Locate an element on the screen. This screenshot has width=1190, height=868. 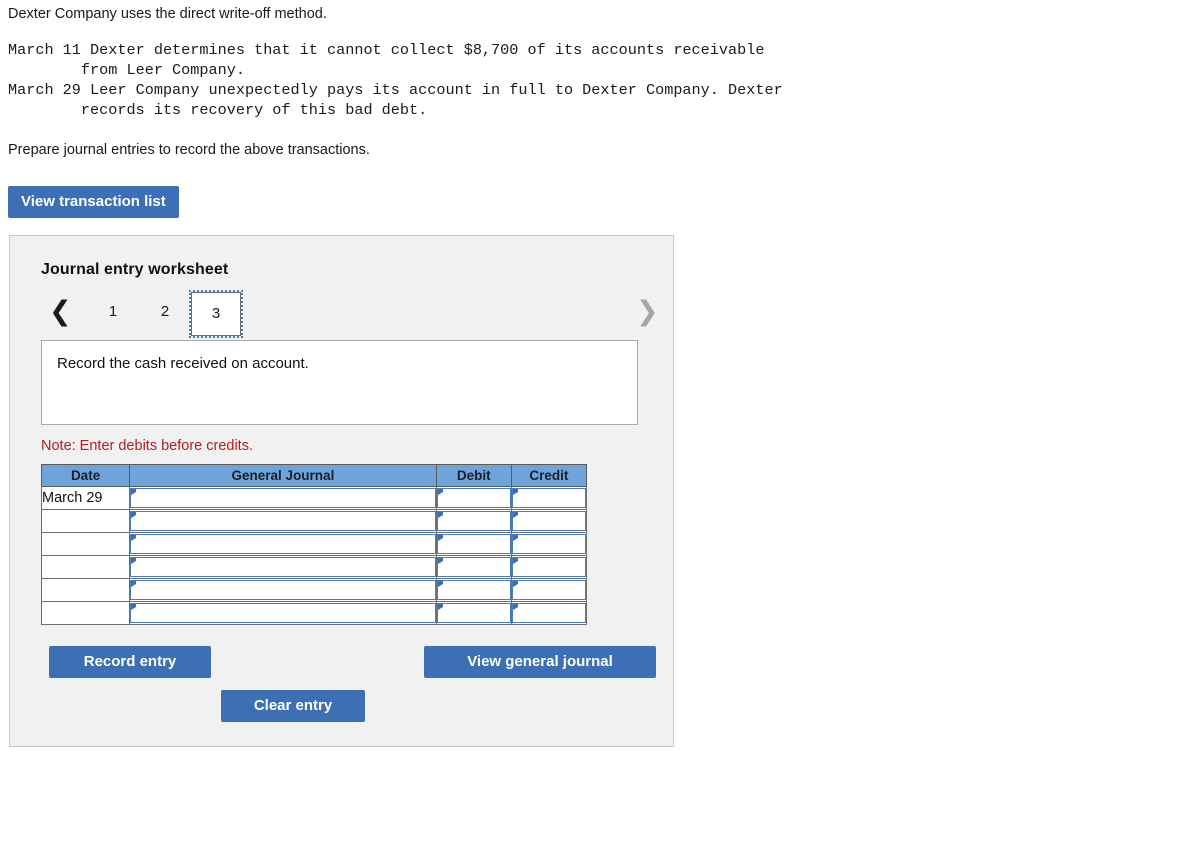
debits-before-credits-note: Note: Enter debits before credits. is located at coordinates (147, 446).